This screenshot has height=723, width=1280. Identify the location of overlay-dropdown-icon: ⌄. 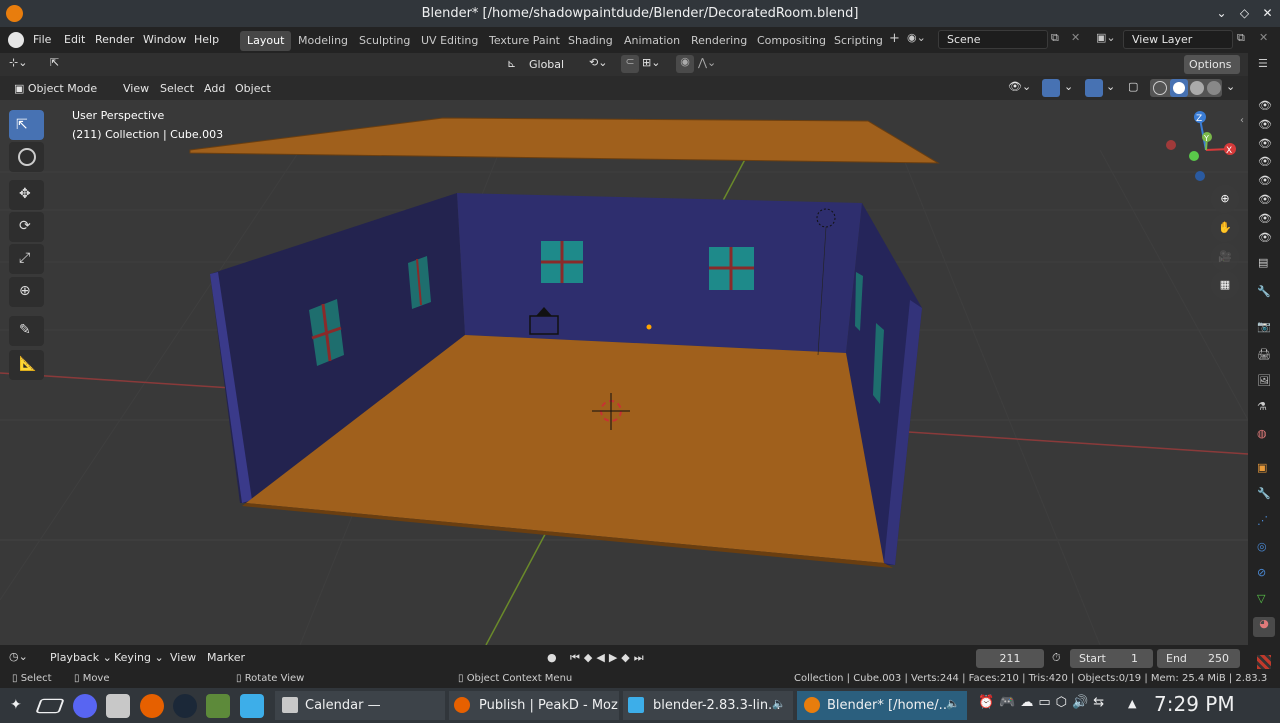
(1110, 86).